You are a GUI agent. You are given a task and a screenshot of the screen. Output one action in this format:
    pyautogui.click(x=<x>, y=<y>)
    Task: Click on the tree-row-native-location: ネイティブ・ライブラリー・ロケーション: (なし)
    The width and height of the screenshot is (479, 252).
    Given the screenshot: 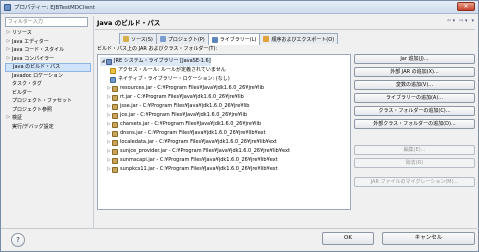 What is the action you would take?
    pyautogui.click(x=170, y=79)
    